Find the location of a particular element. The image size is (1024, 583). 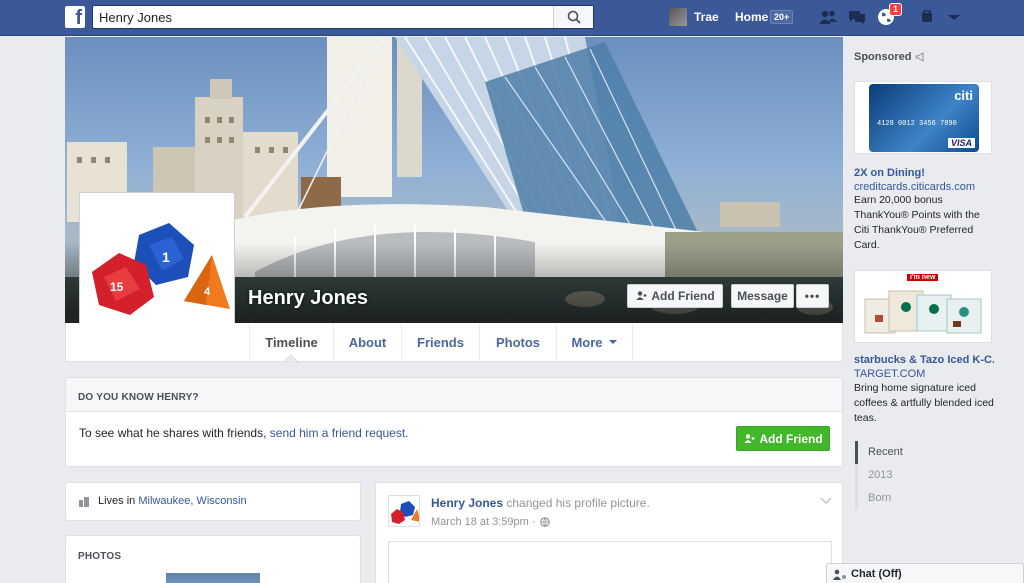

dice-thumbnail-image is located at coordinates (405, 512).